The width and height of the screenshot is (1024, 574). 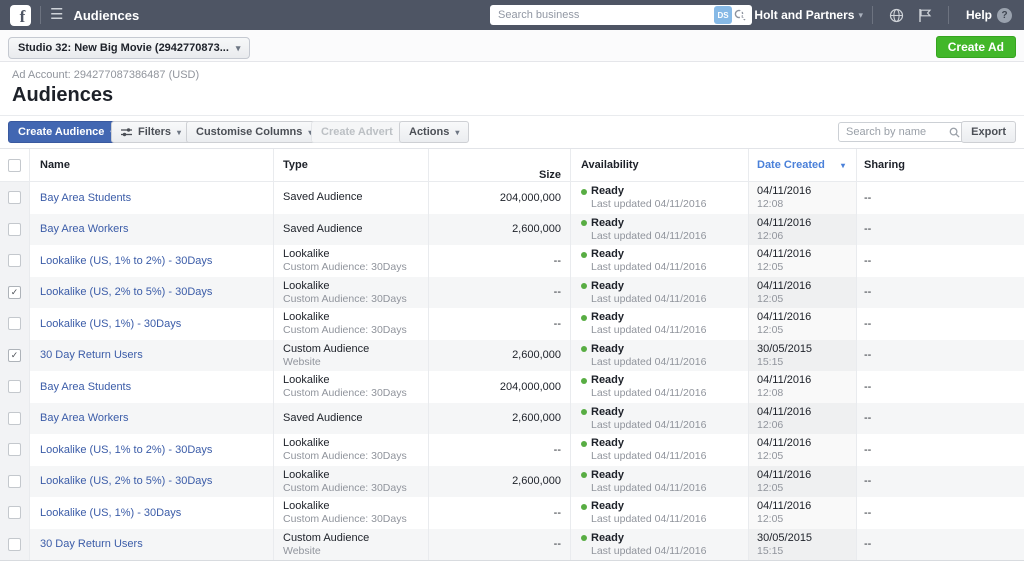 I want to click on customise-columns-button: Customise Columns ▾, so click(x=254, y=132).